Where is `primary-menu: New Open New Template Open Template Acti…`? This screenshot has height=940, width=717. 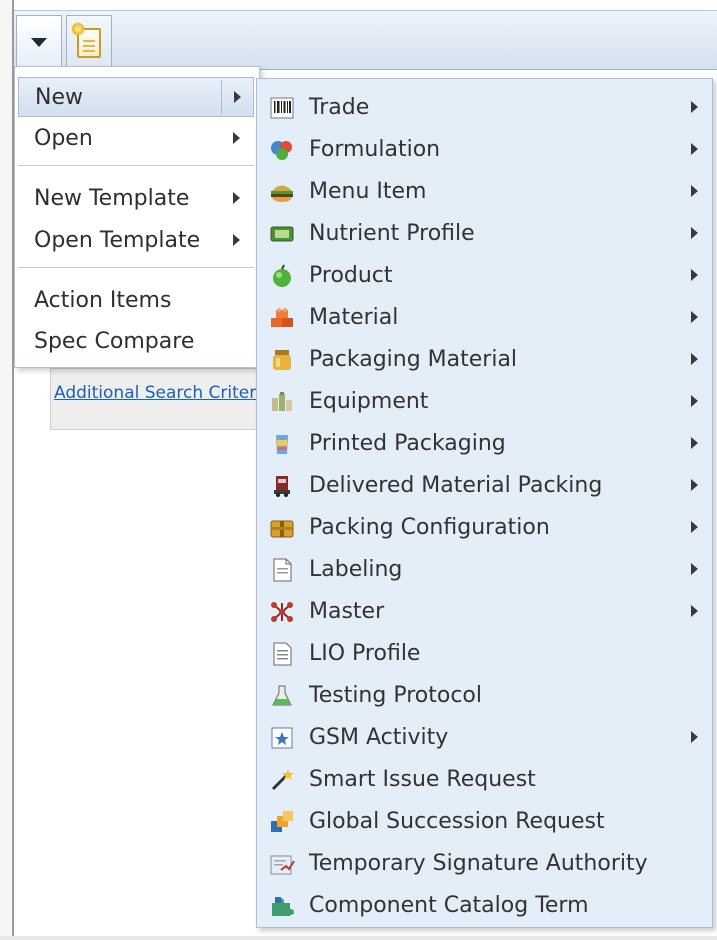
primary-menu: New Open New Template Open Template Acti… is located at coordinates (137, 217).